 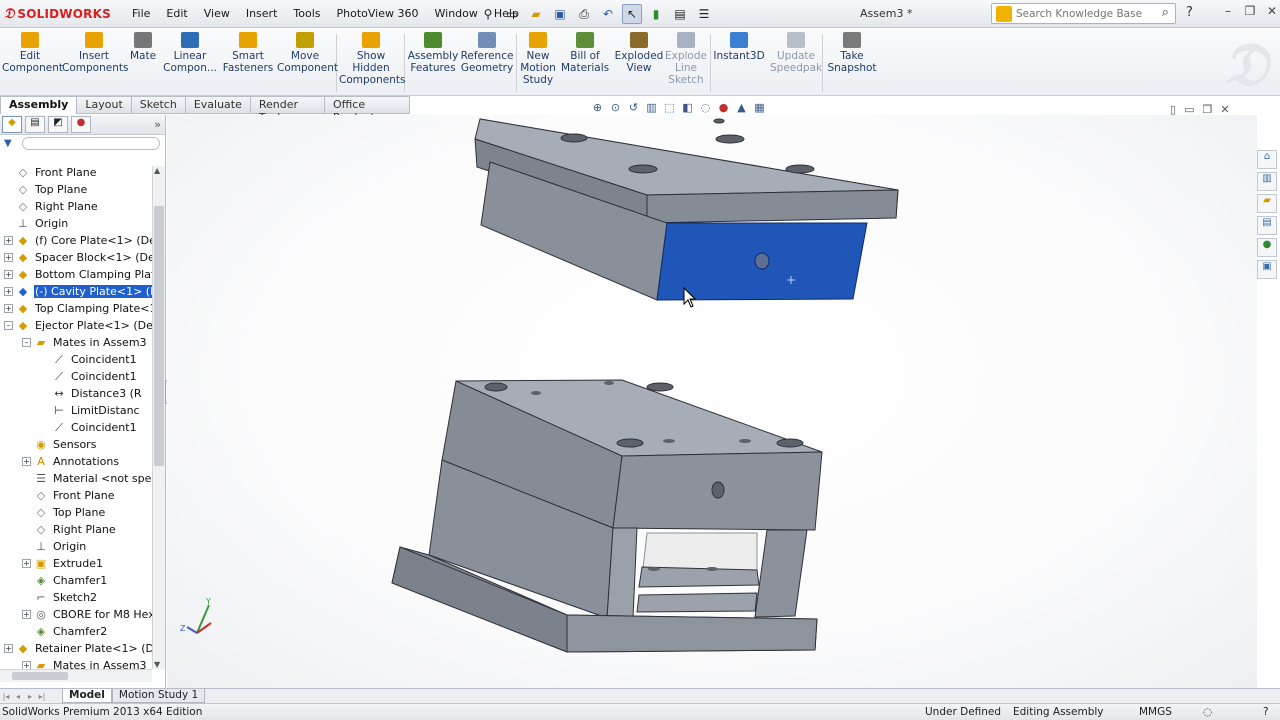 What do you see at coordinates (85, 342) in the screenshot?
I see `tree-item: – ▰ Mates in Assem3` at bounding box center [85, 342].